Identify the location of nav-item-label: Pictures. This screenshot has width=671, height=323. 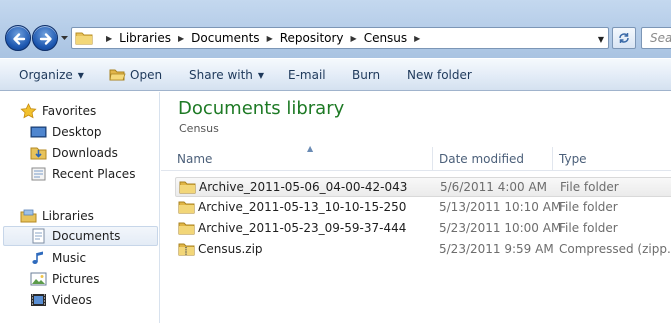
(76, 279).